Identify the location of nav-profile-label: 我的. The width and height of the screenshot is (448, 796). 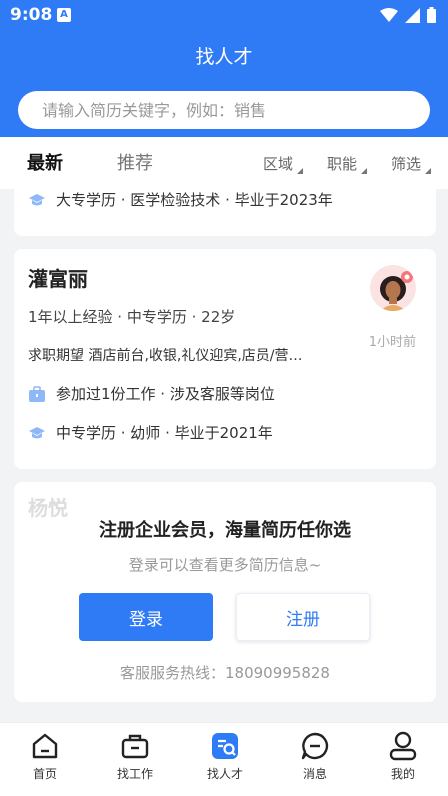
(402, 774).